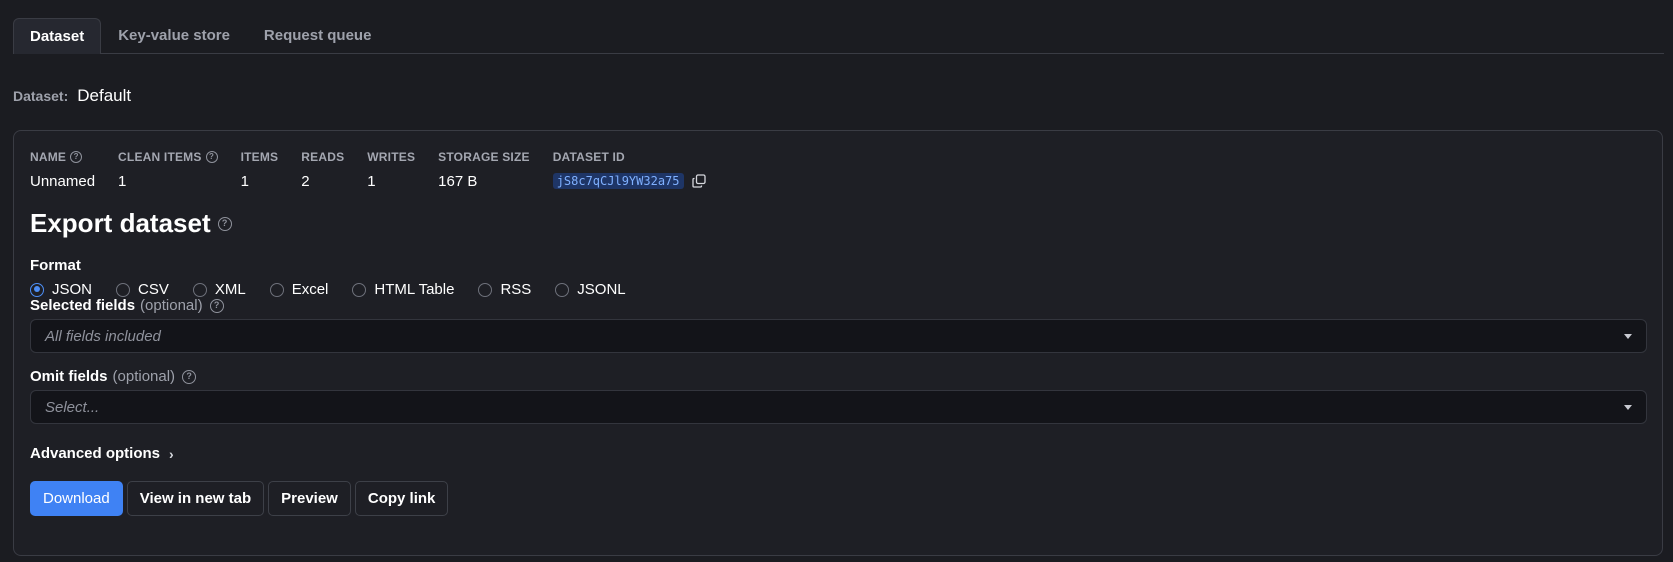 The image size is (1673, 562). I want to click on stat-reads: READS 2, so click(322, 170).